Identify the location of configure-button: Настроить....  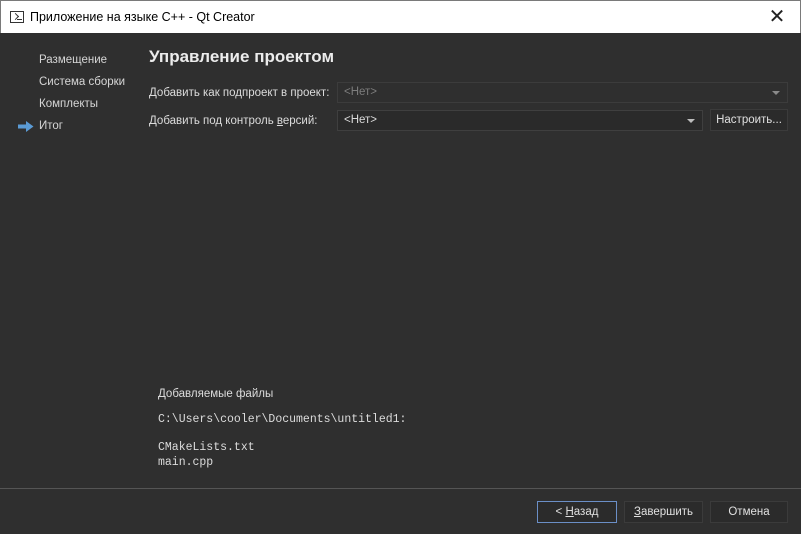
(749, 120).